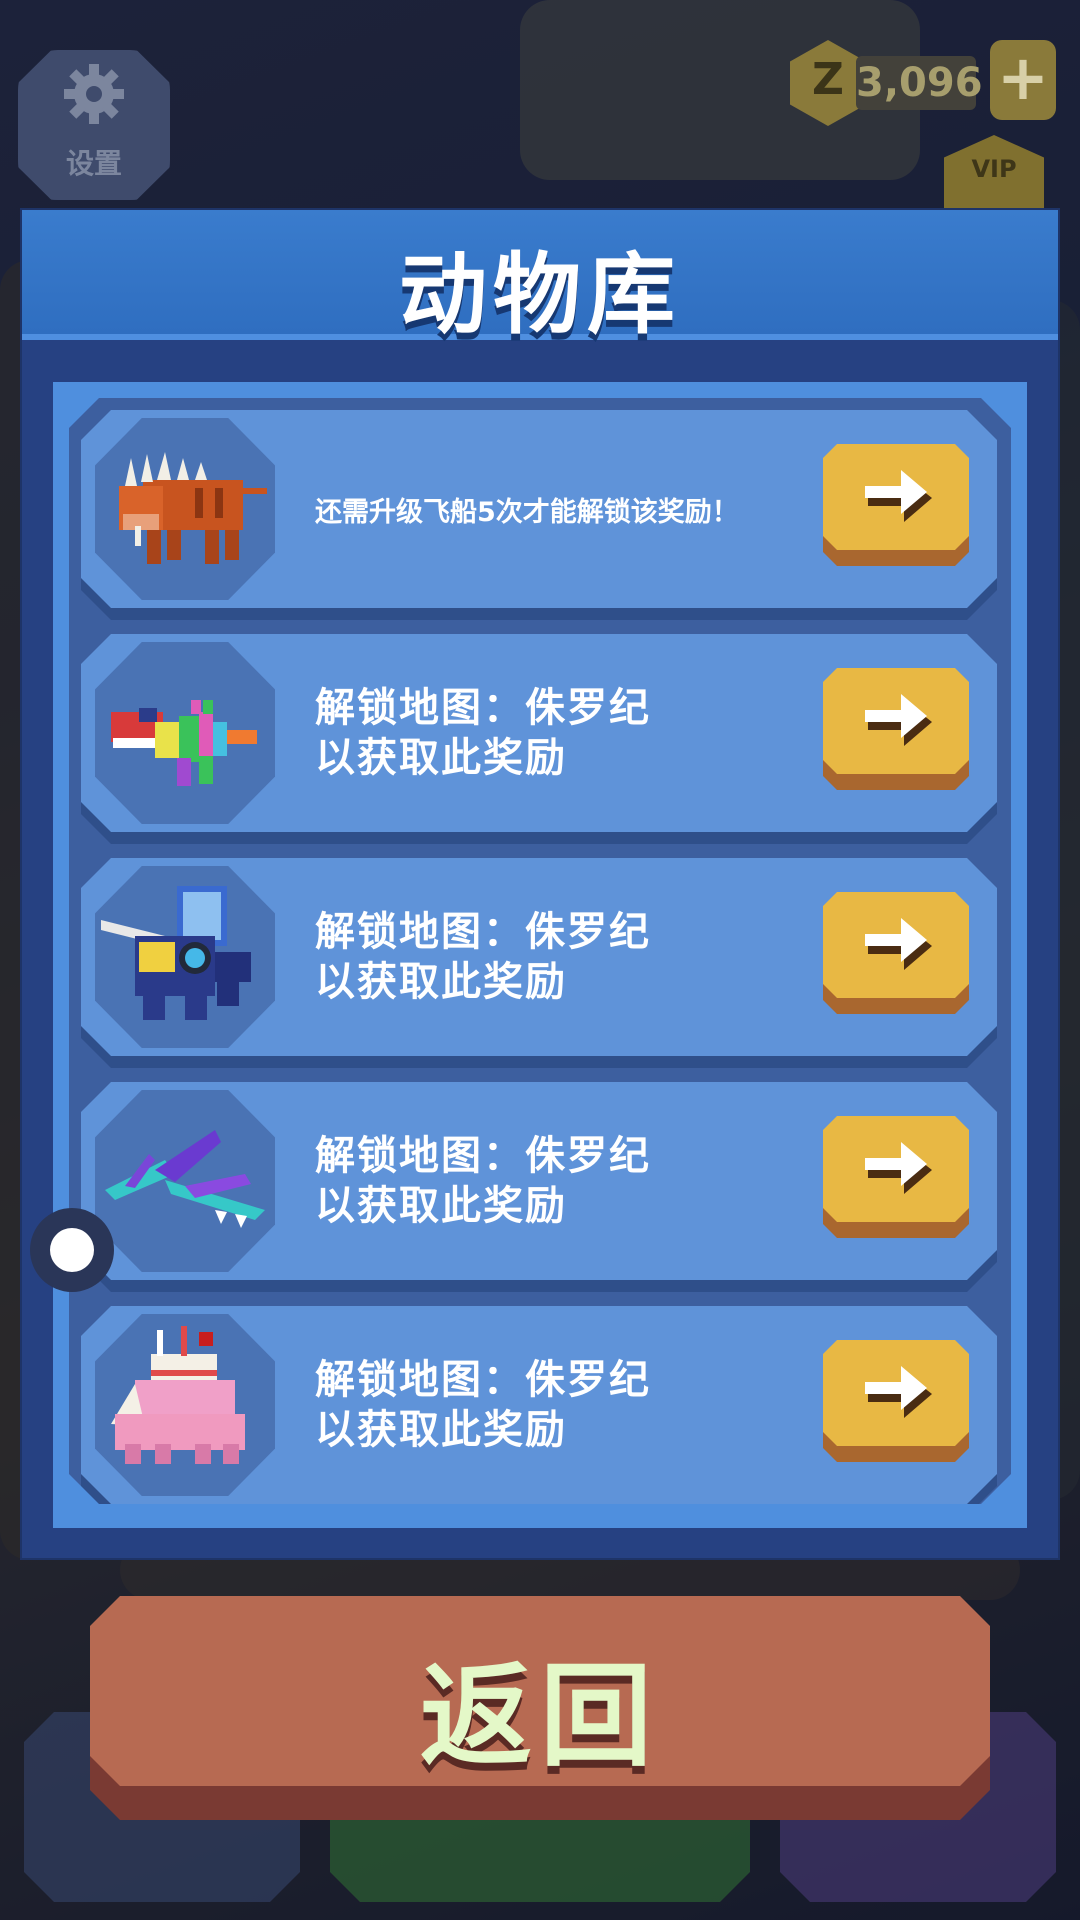 The width and height of the screenshot is (1080, 1920). What do you see at coordinates (919, 83) in the screenshot?
I see `currency-amount: 3,096` at bounding box center [919, 83].